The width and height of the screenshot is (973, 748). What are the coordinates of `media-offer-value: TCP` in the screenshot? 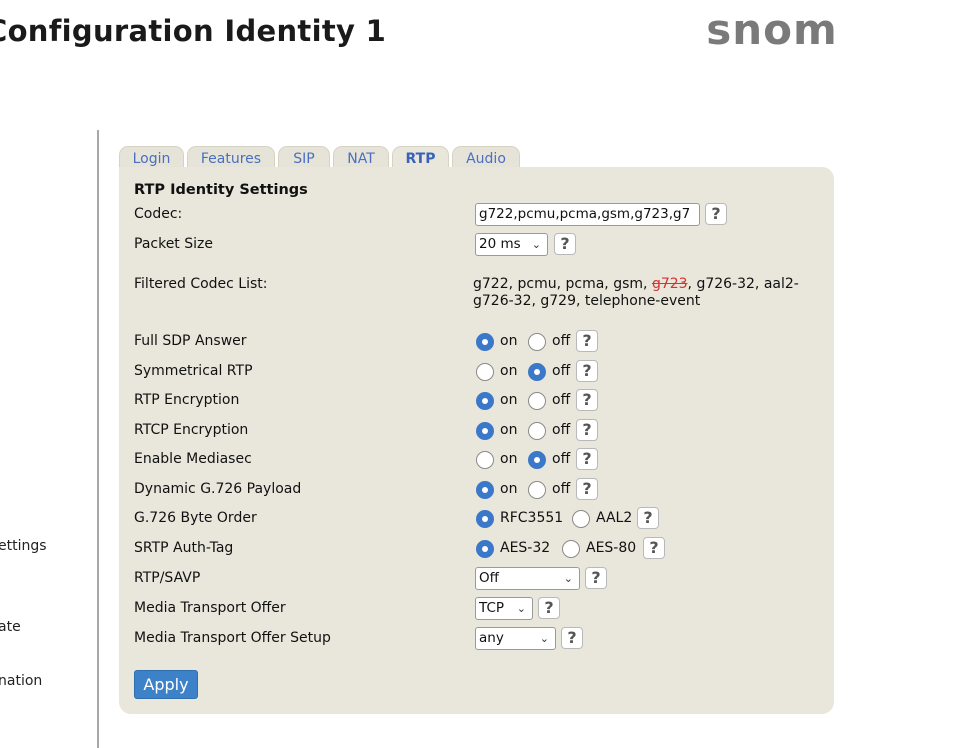 It's located at (492, 608).